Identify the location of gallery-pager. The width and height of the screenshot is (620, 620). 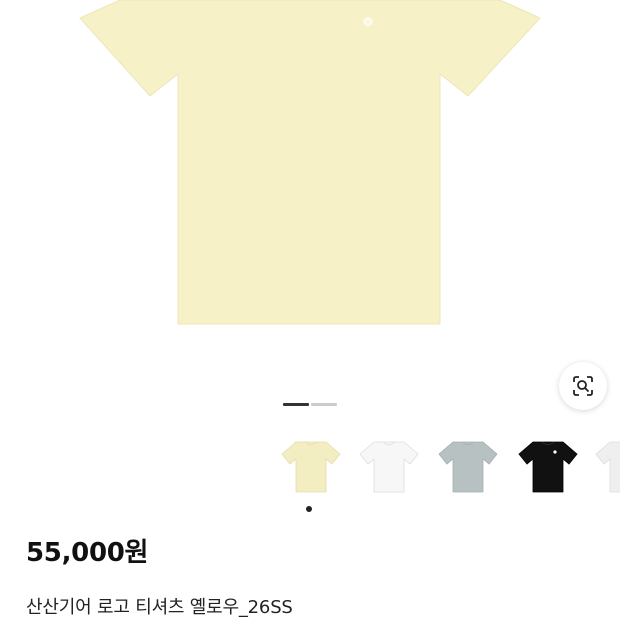
(310, 404).